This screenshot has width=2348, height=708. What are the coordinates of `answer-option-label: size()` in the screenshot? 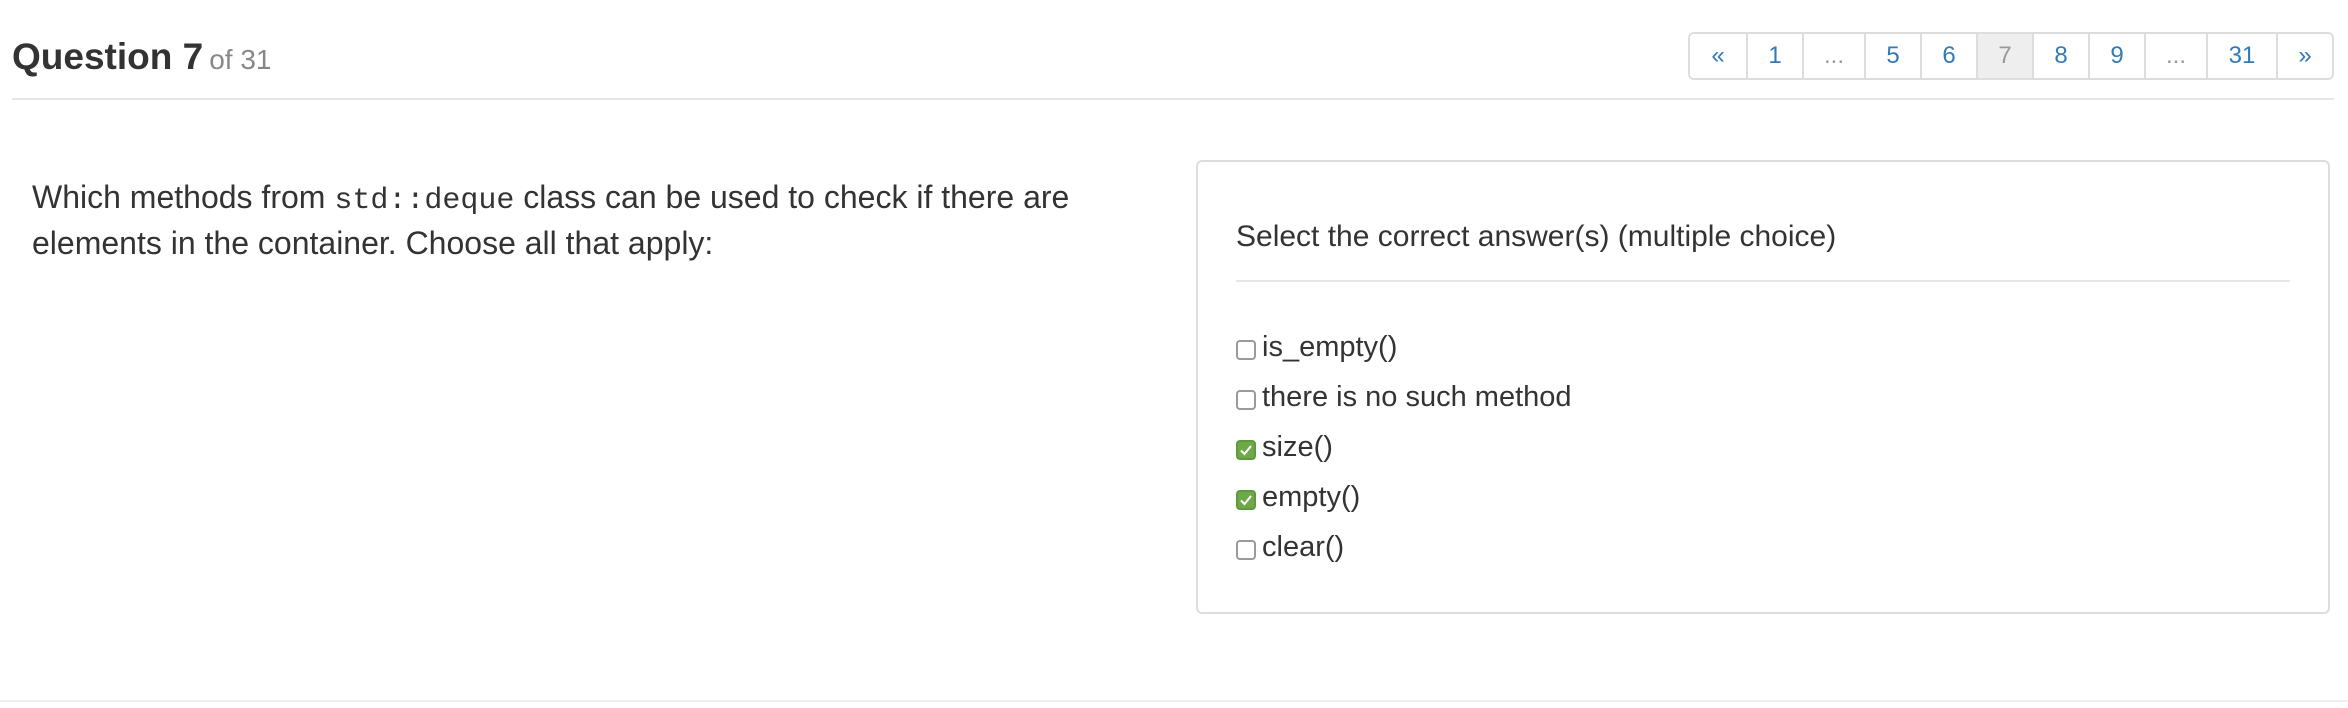 It's located at (1297, 446).